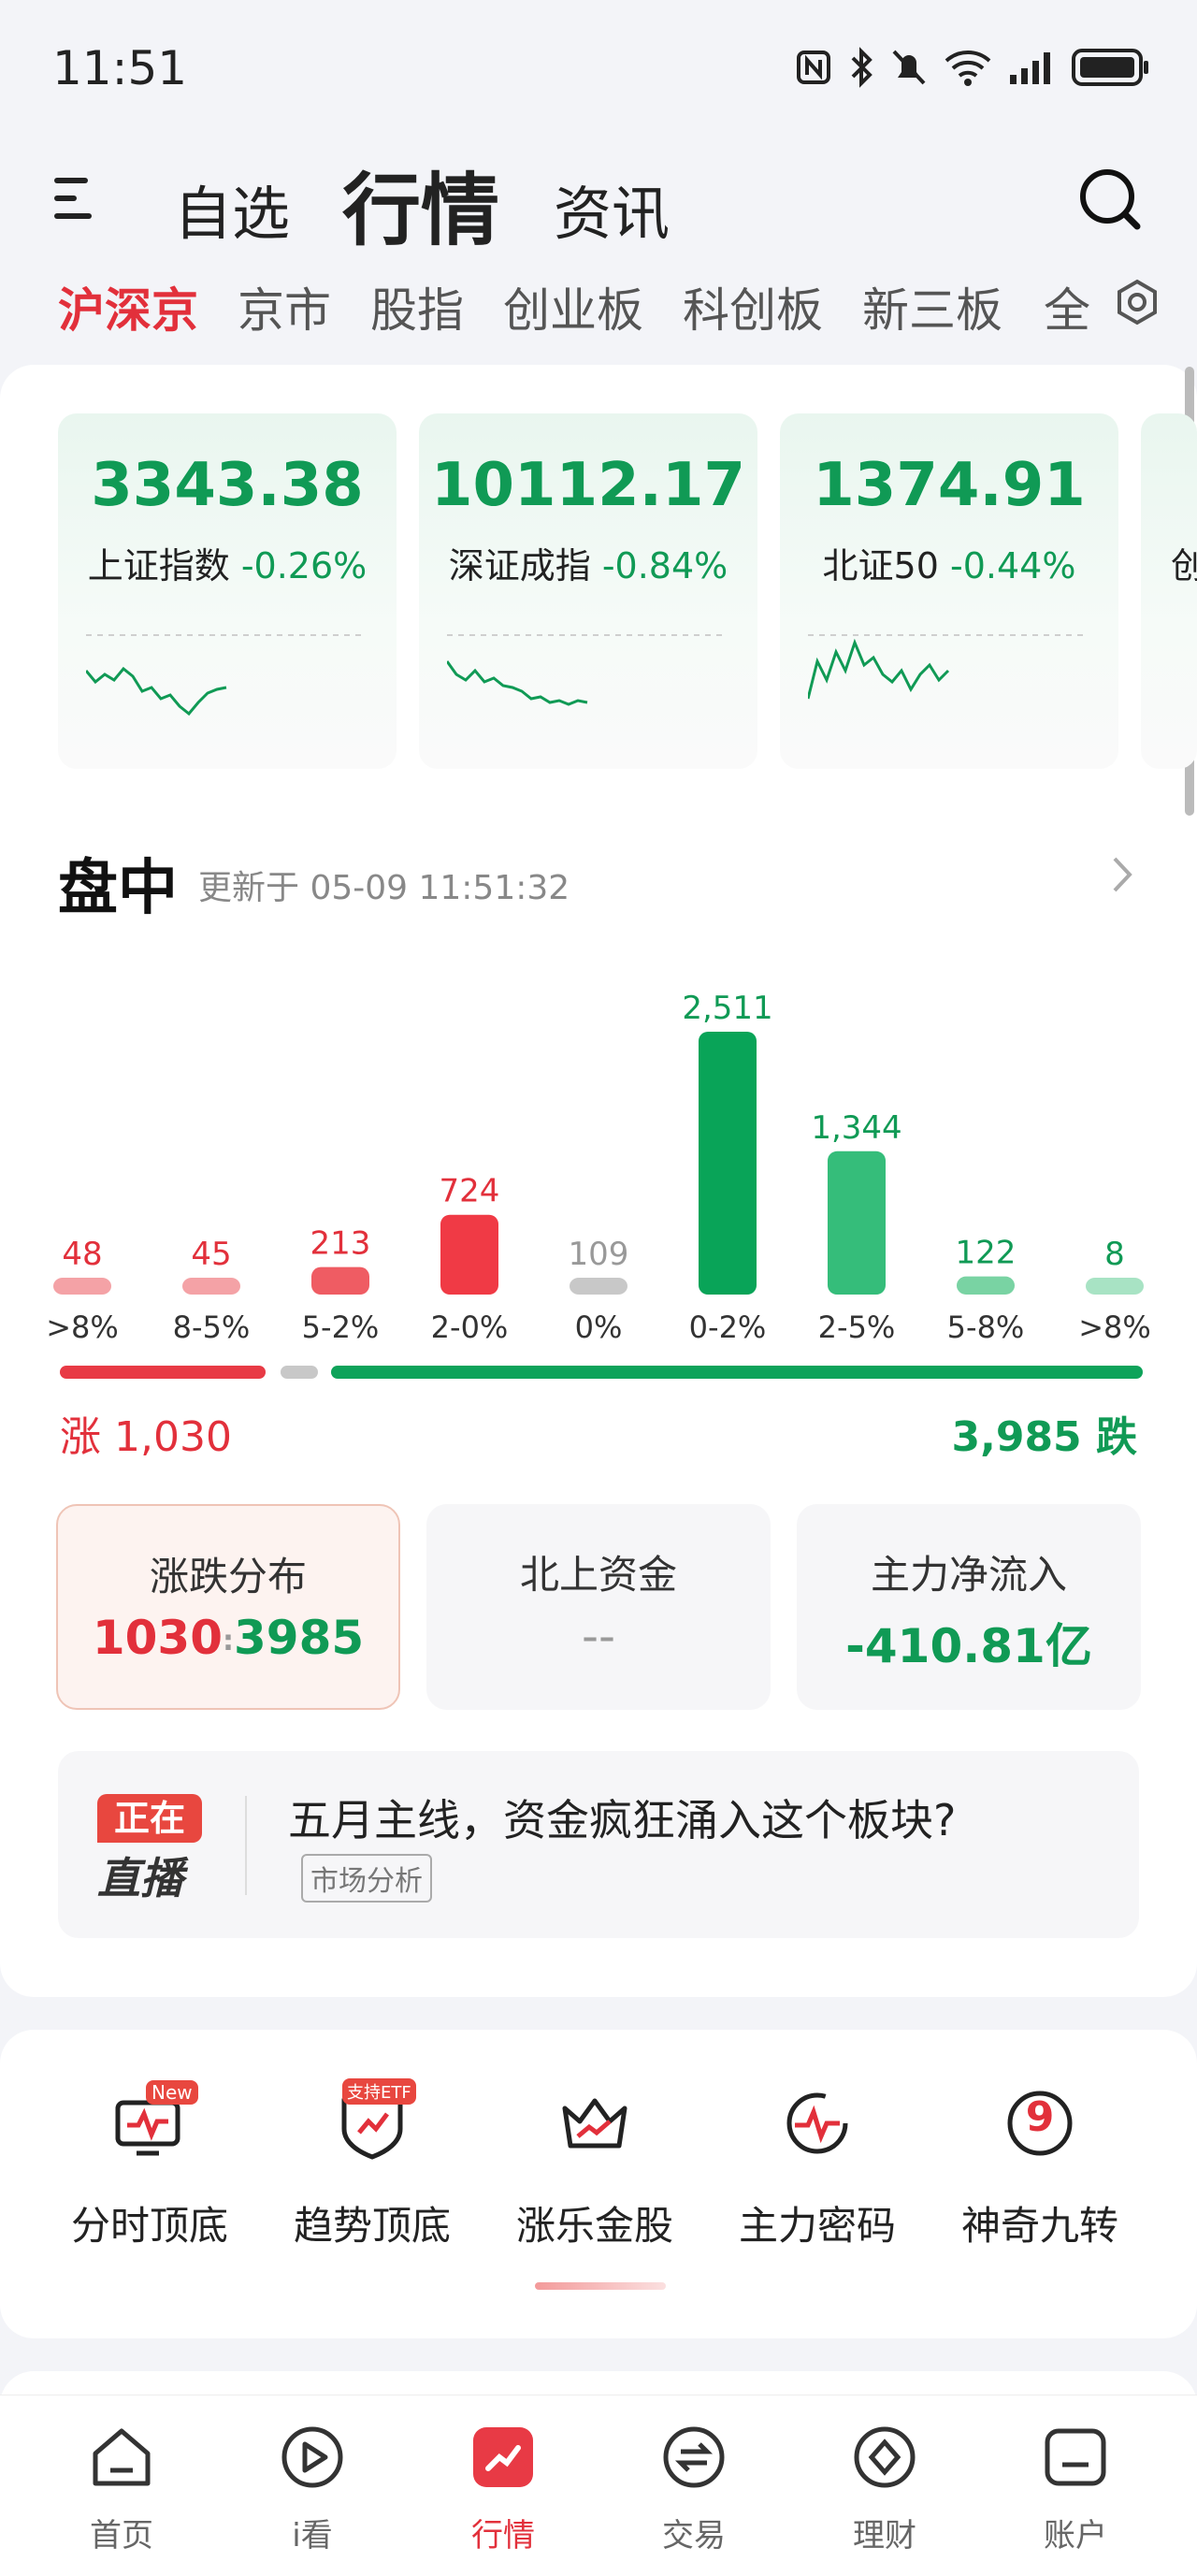 This screenshot has width=1197, height=2576. Describe the element at coordinates (599, 1254) in the screenshot. I see `dist-value-label: 109` at that location.